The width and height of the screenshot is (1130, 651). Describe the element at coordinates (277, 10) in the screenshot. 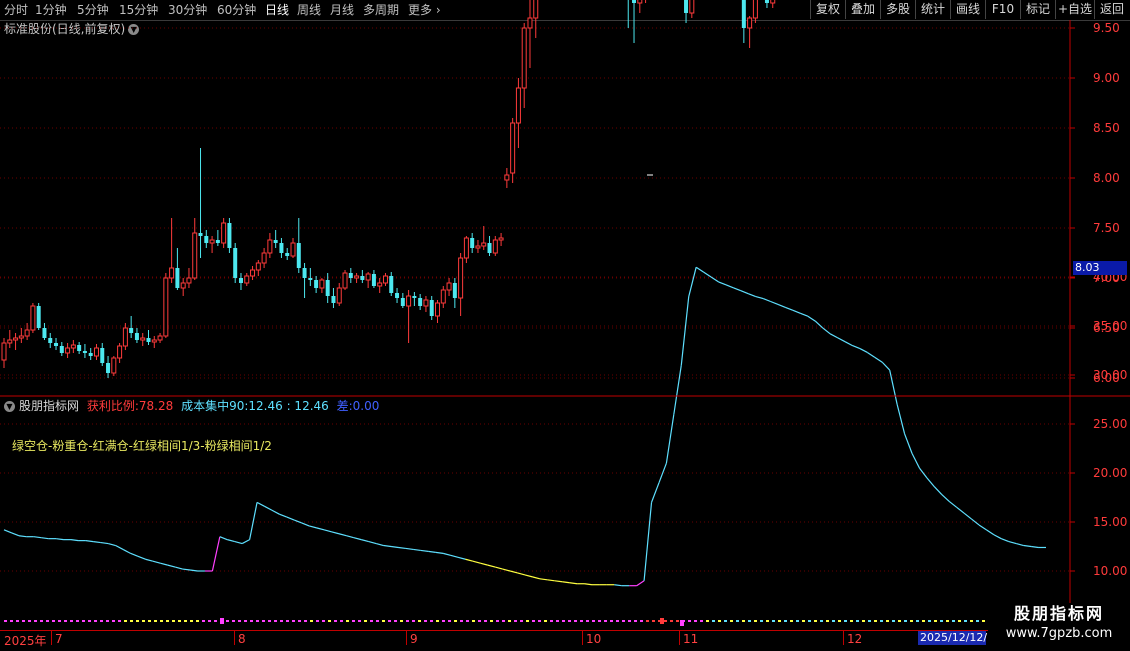

I see `period-tab-daily: 日线` at that location.